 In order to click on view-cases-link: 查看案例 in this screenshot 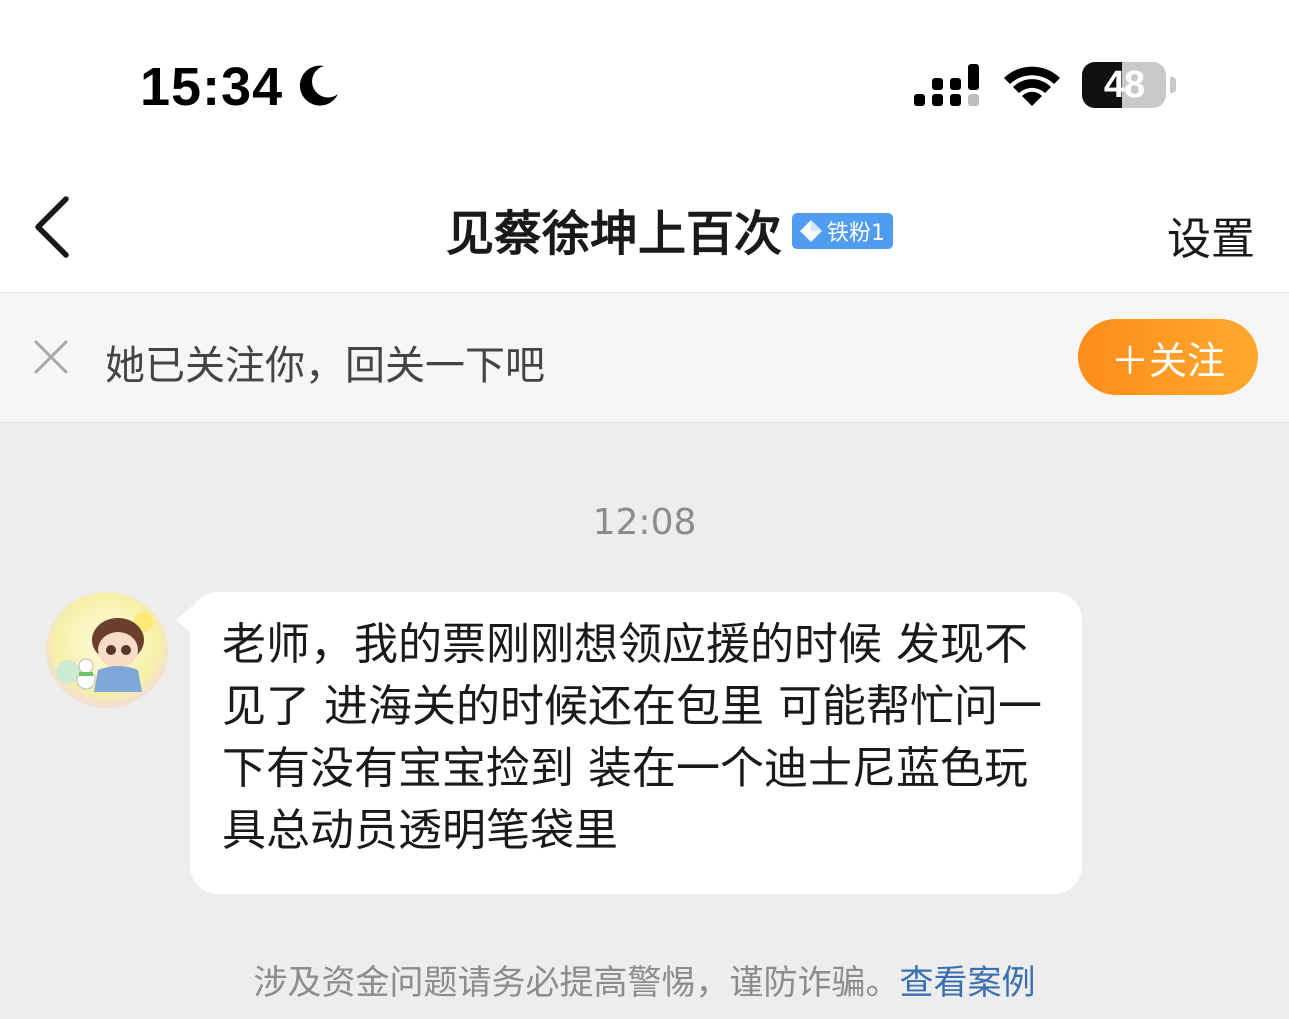, I will do `click(968, 983)`.